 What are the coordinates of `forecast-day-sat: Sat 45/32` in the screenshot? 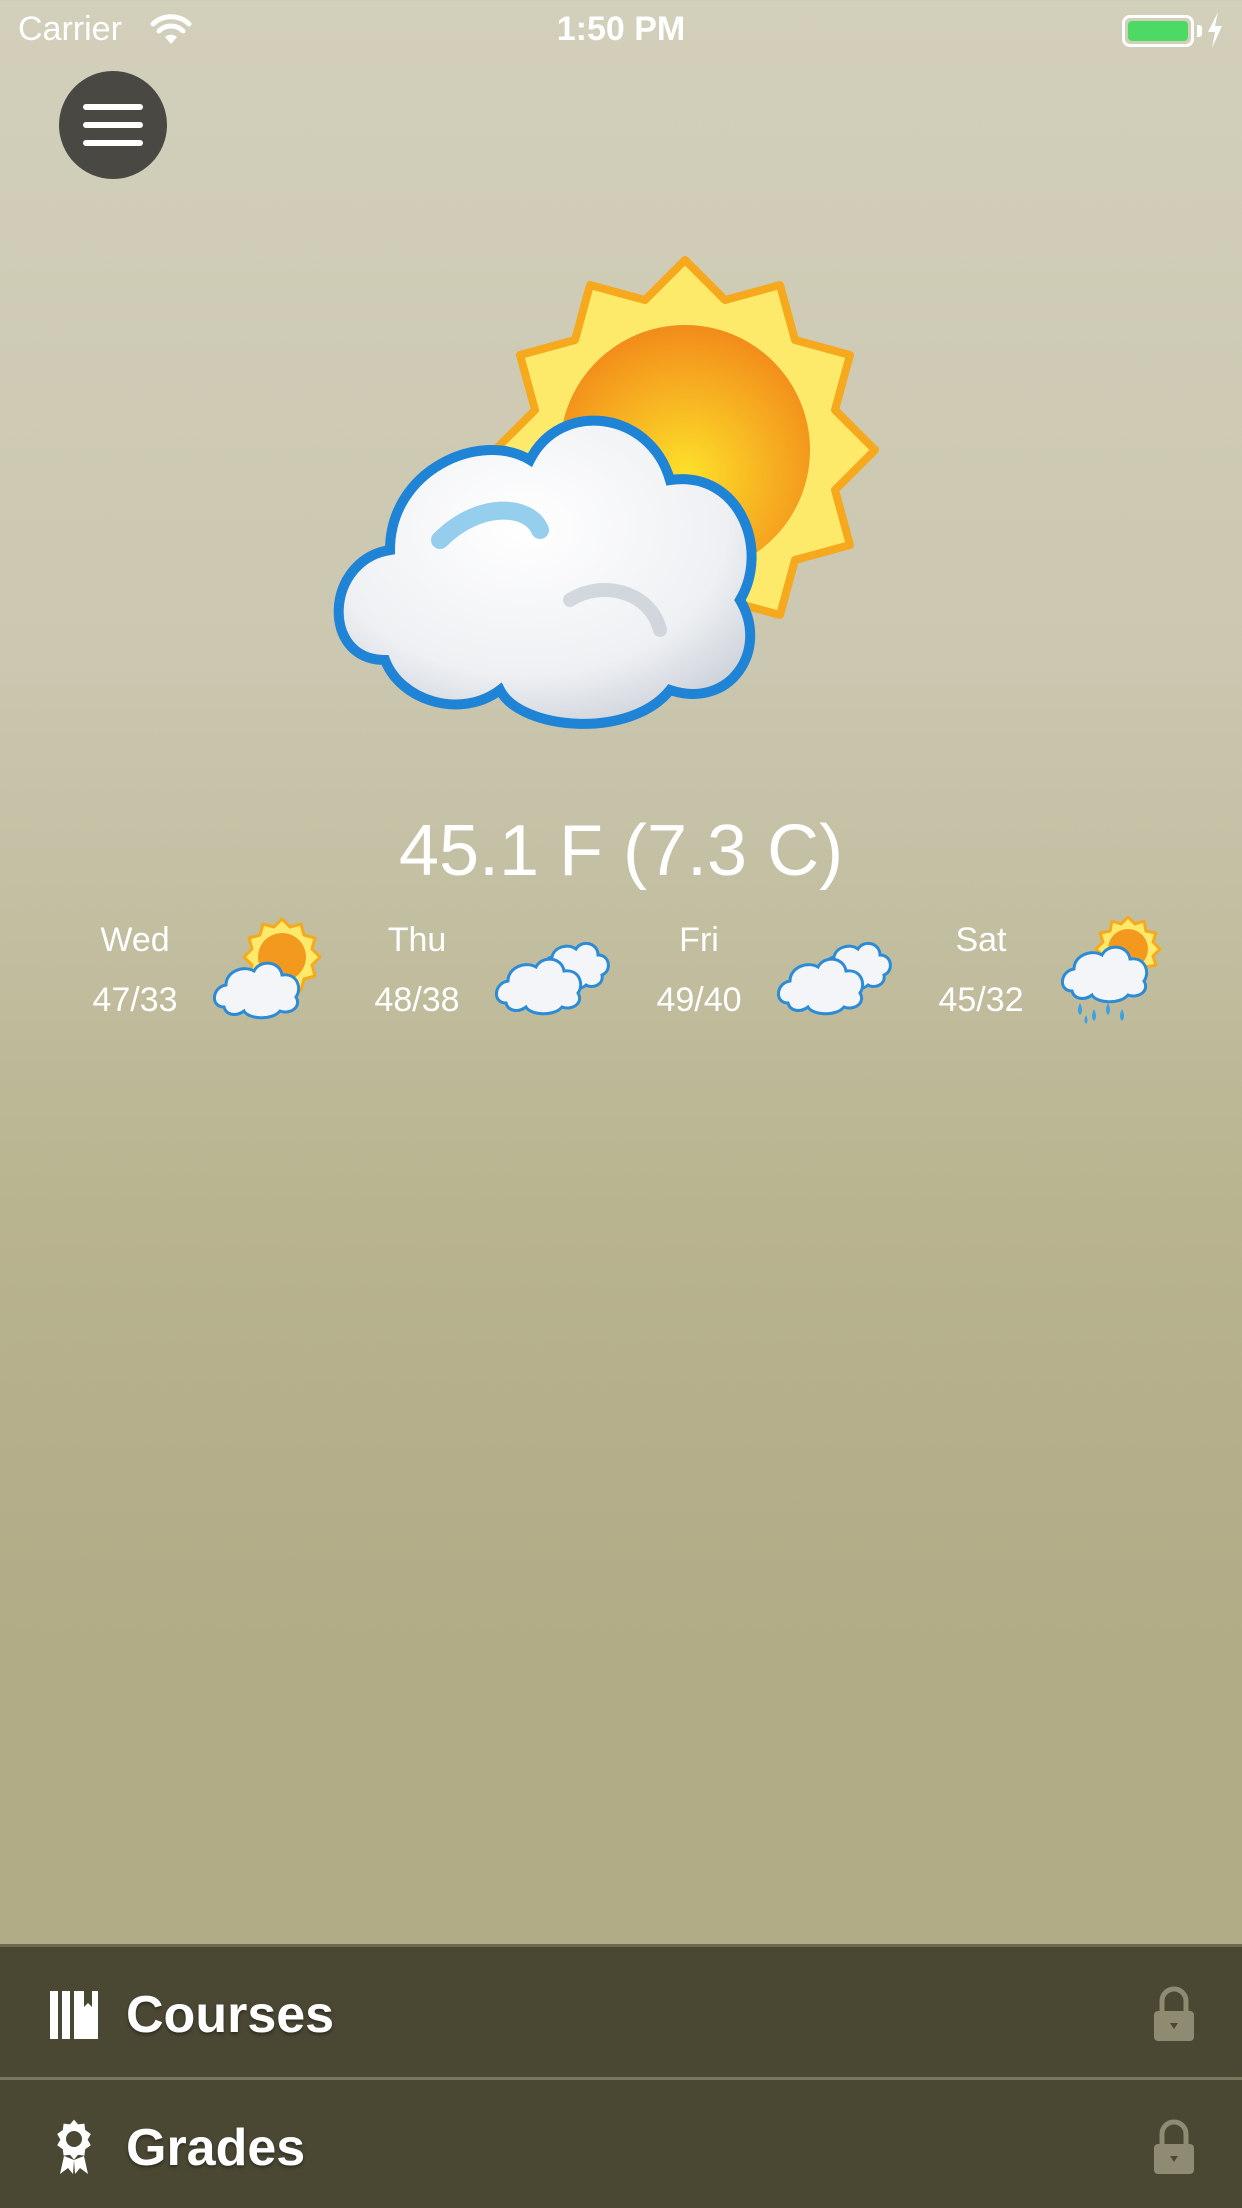 It's located at (1047, 975).